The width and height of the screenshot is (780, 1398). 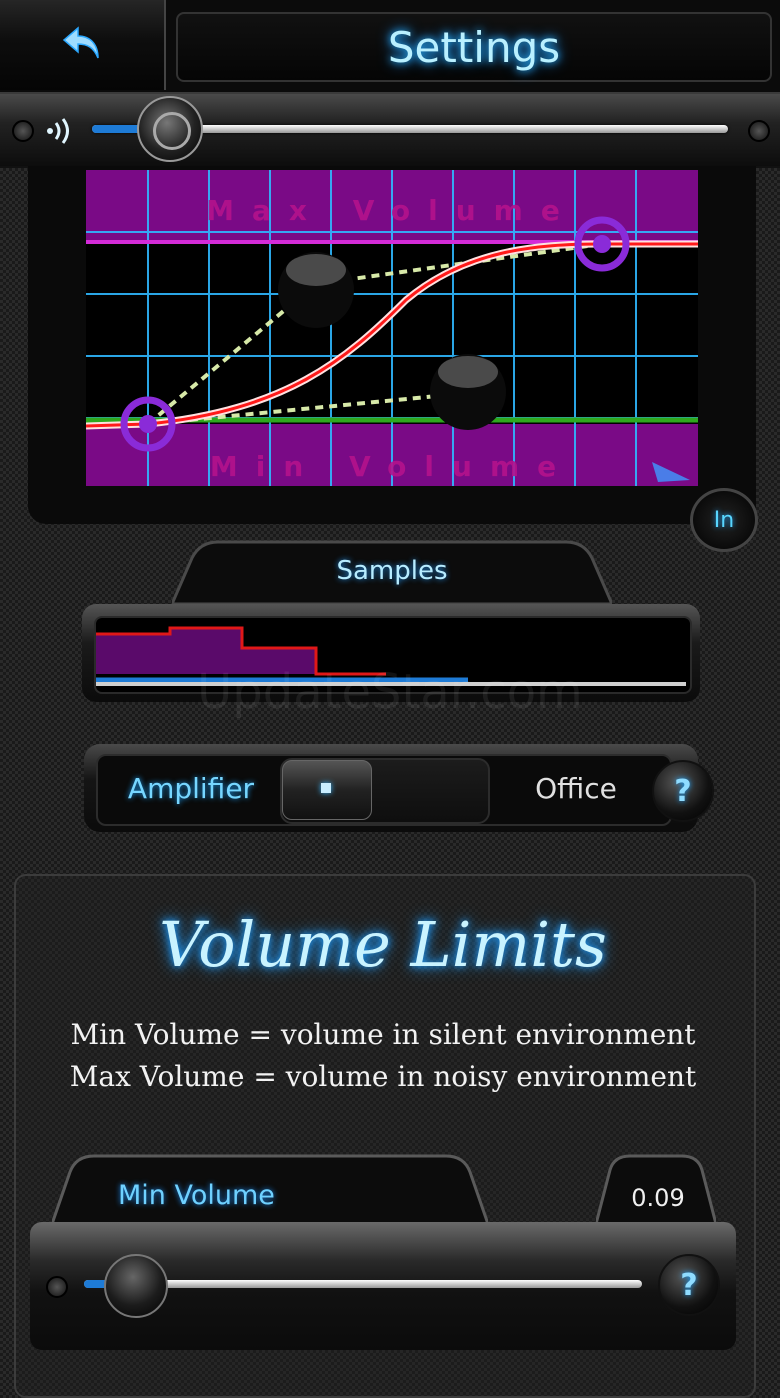 What do you see at coordinates (170, 129) in the screenshot?
I see `volume-slider-knob` at bounding box center [170, 129].